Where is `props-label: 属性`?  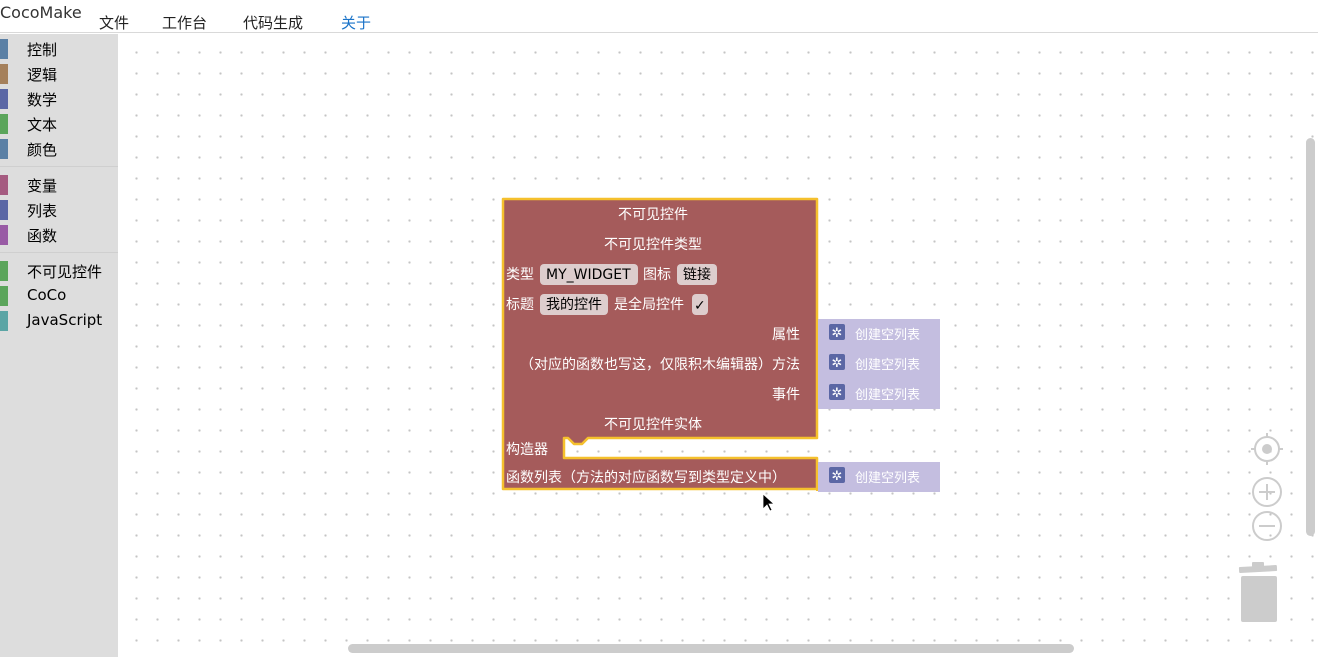 props-label: 属性 is located at coordinates (786, 335).